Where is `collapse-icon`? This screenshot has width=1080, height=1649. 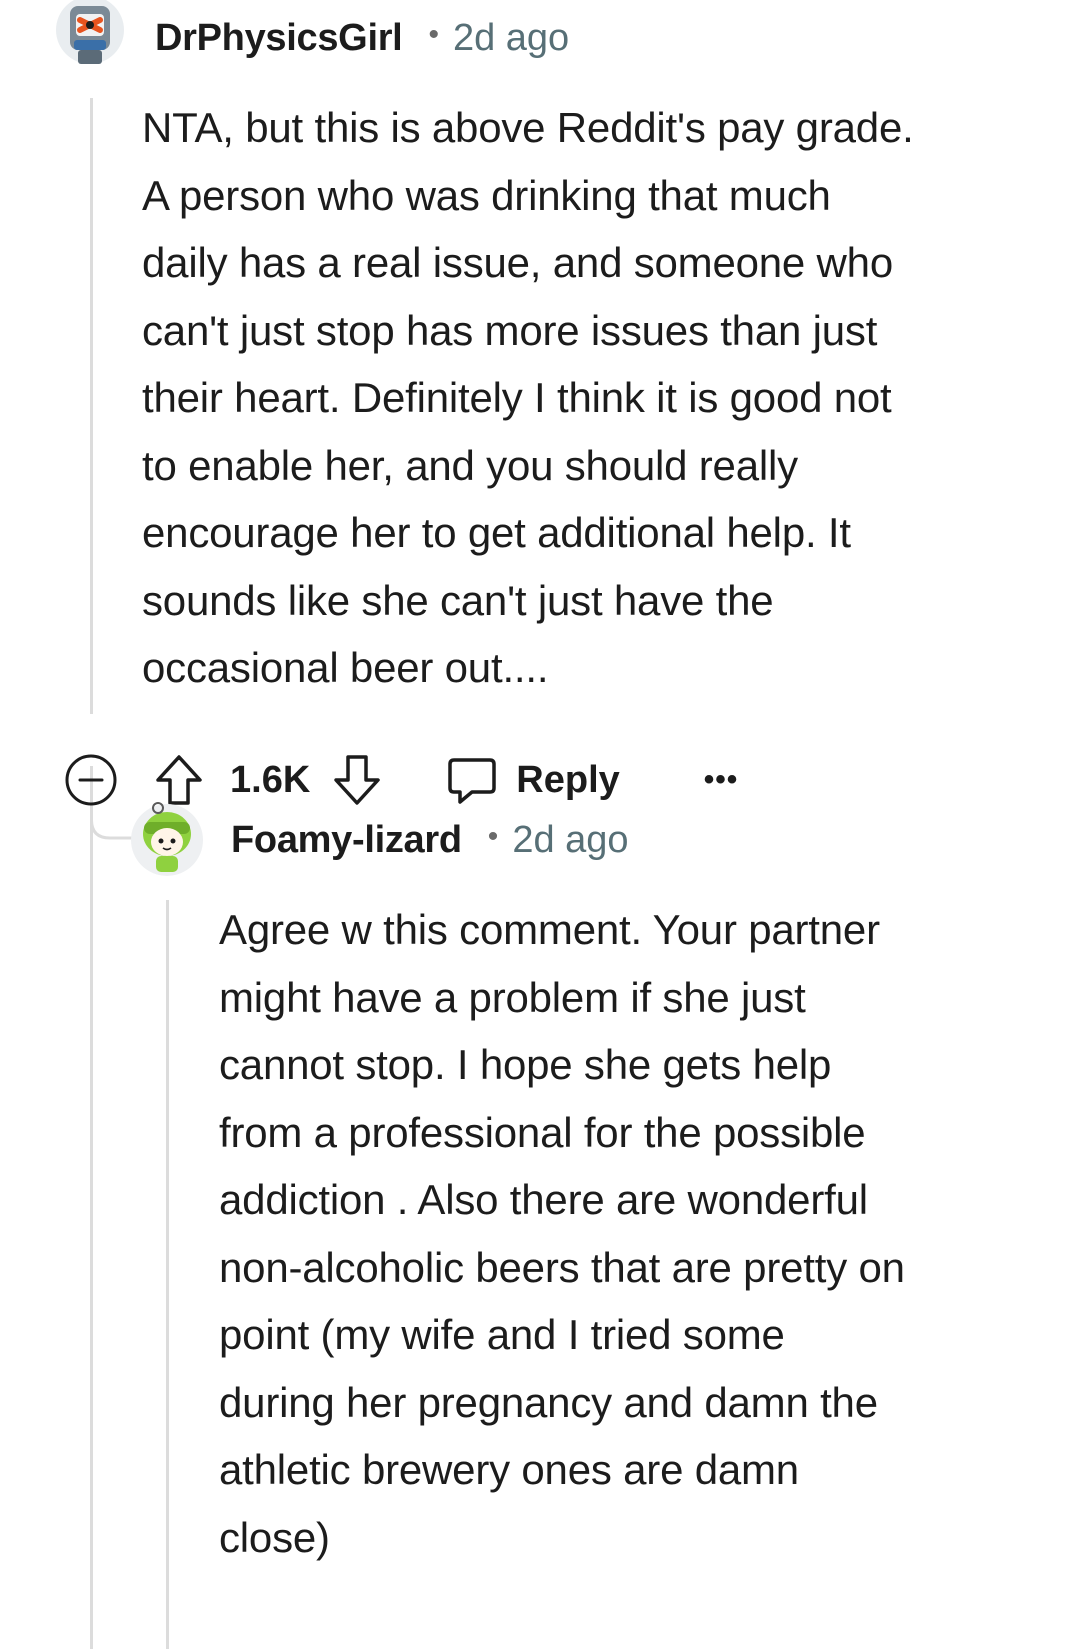
collapse-icon is located at coordinates (91, 780).